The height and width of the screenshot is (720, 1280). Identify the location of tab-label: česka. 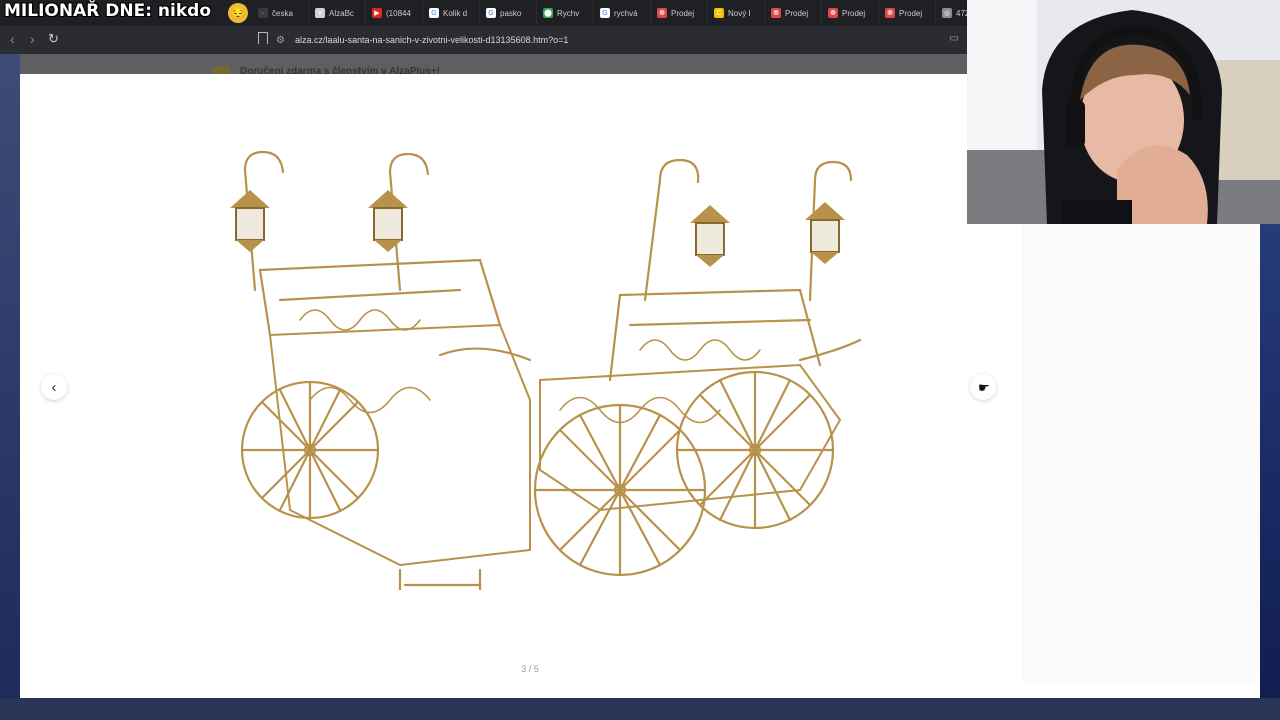
(282, 13).